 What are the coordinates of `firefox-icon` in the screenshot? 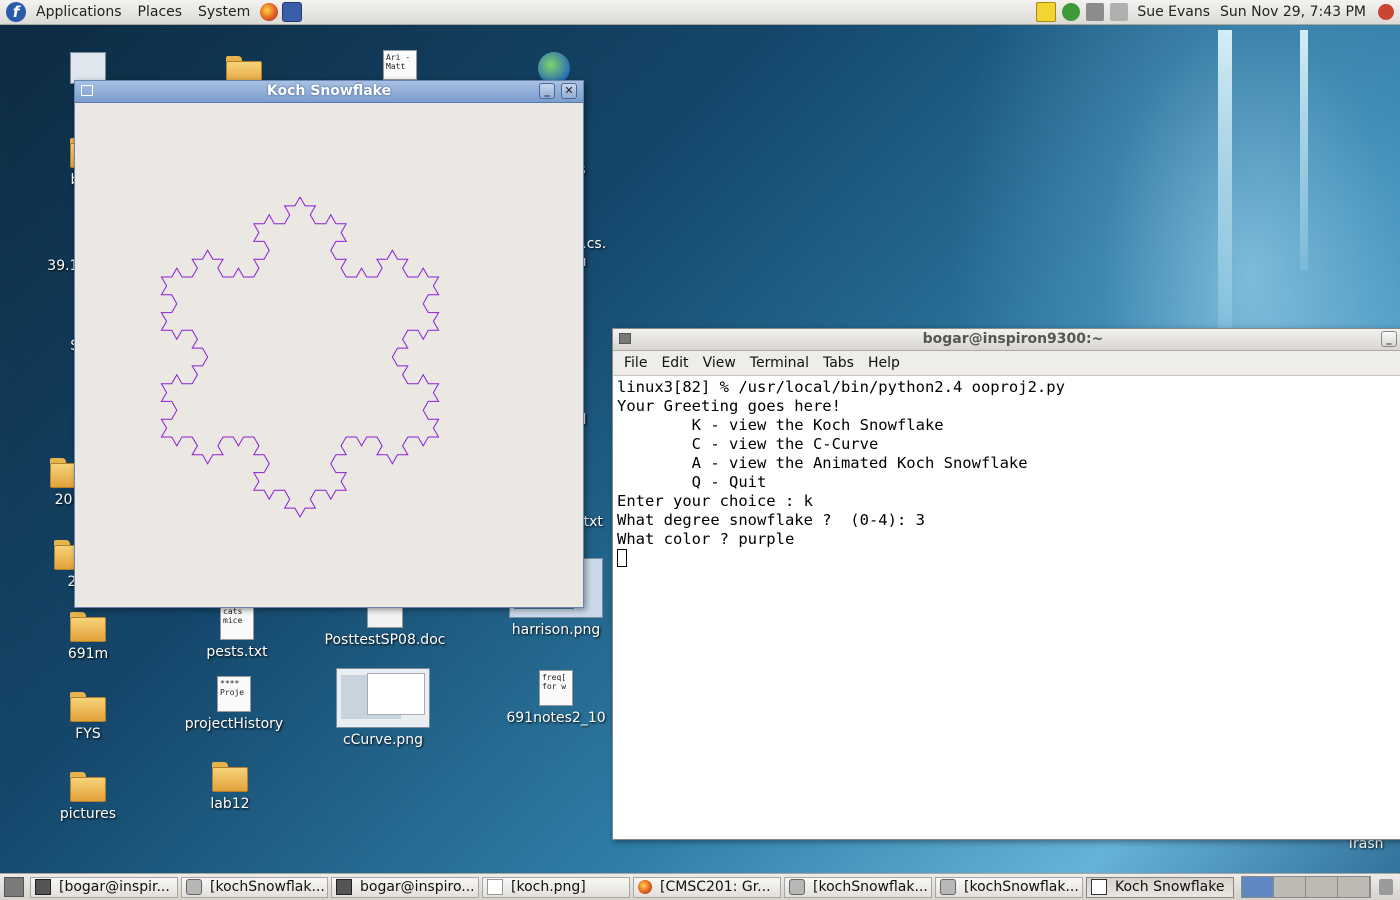 It's located at (645, 887).